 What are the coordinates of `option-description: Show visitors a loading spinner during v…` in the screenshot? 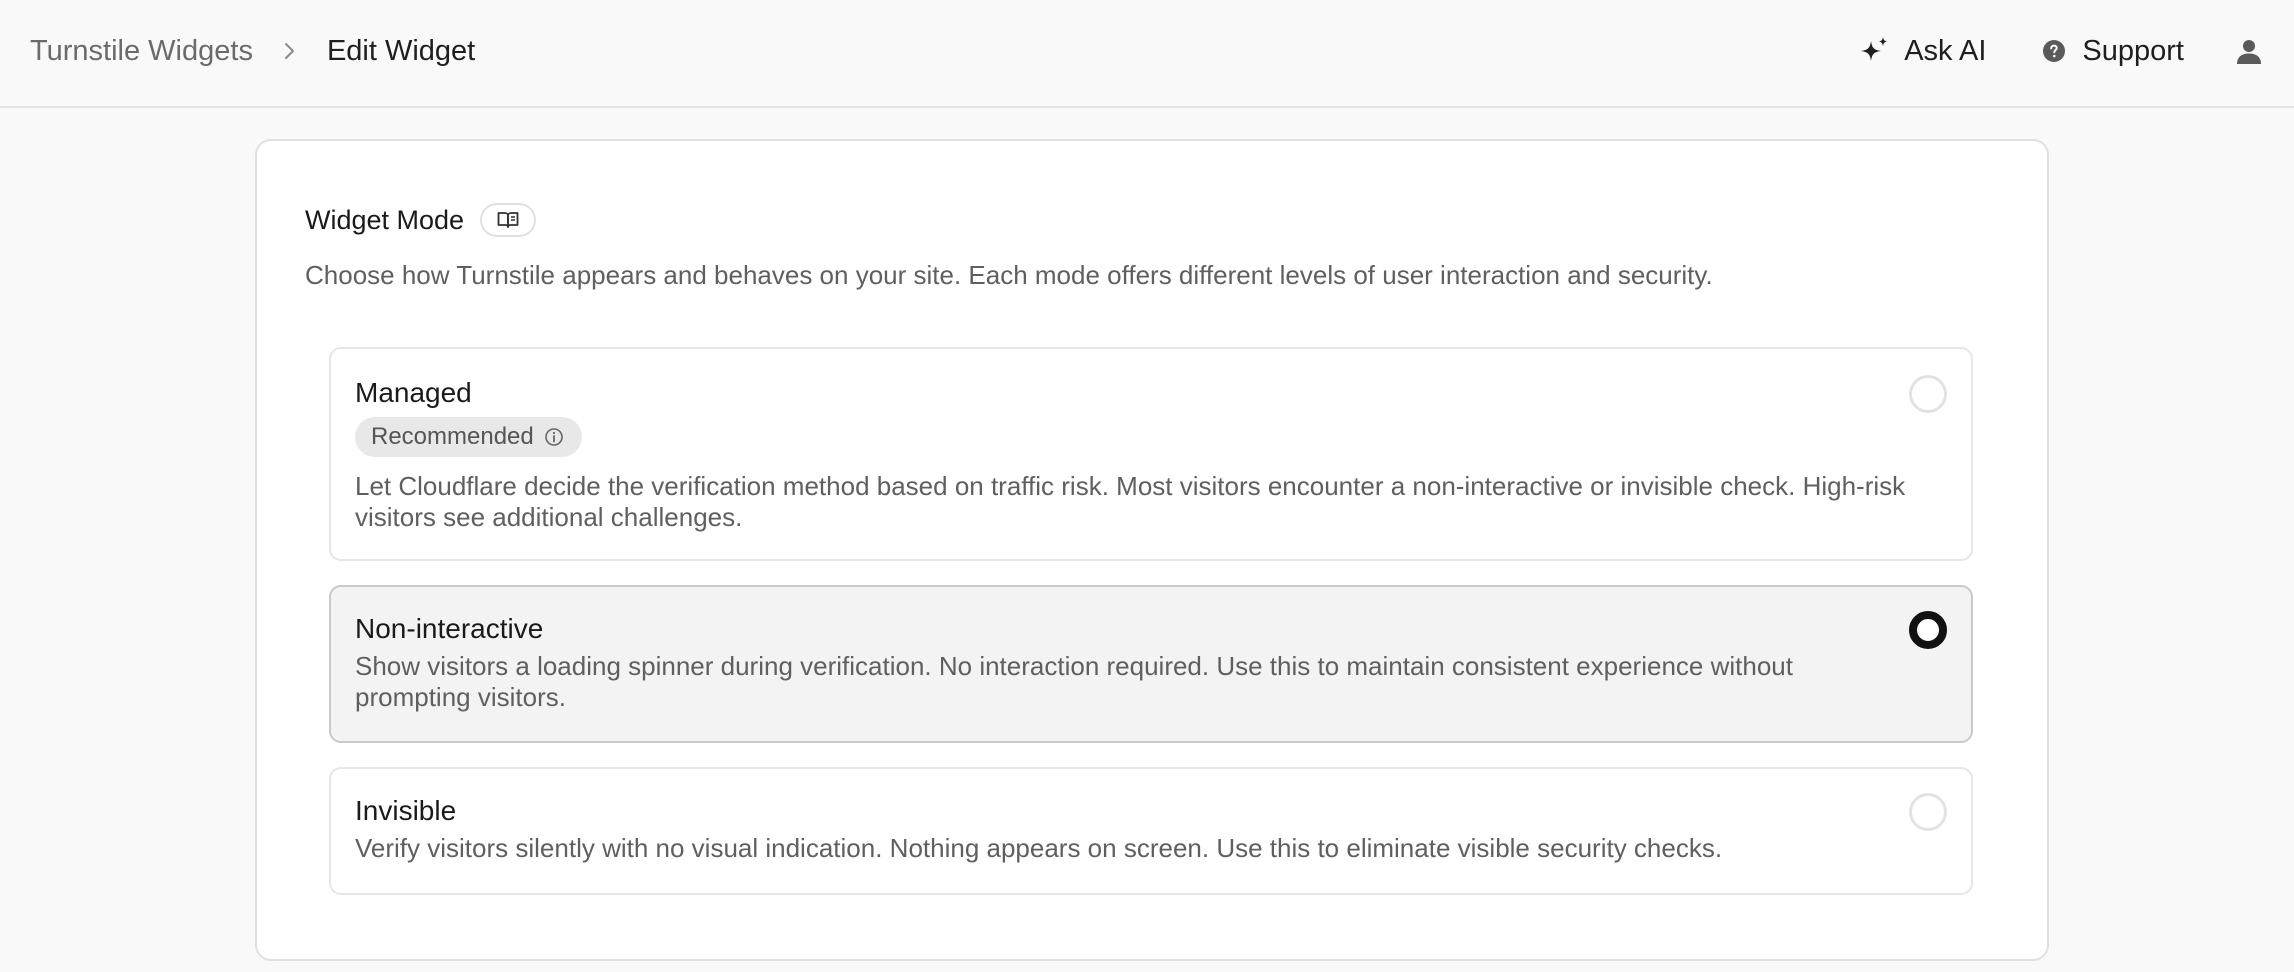 It's located at (1074, 681).